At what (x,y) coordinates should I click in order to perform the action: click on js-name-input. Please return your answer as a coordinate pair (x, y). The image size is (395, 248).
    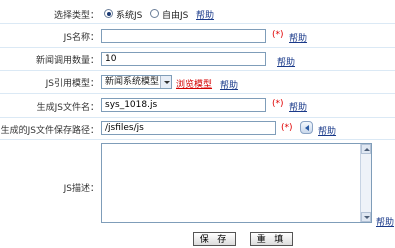
    Looking at the image, I should click on (183, 36).